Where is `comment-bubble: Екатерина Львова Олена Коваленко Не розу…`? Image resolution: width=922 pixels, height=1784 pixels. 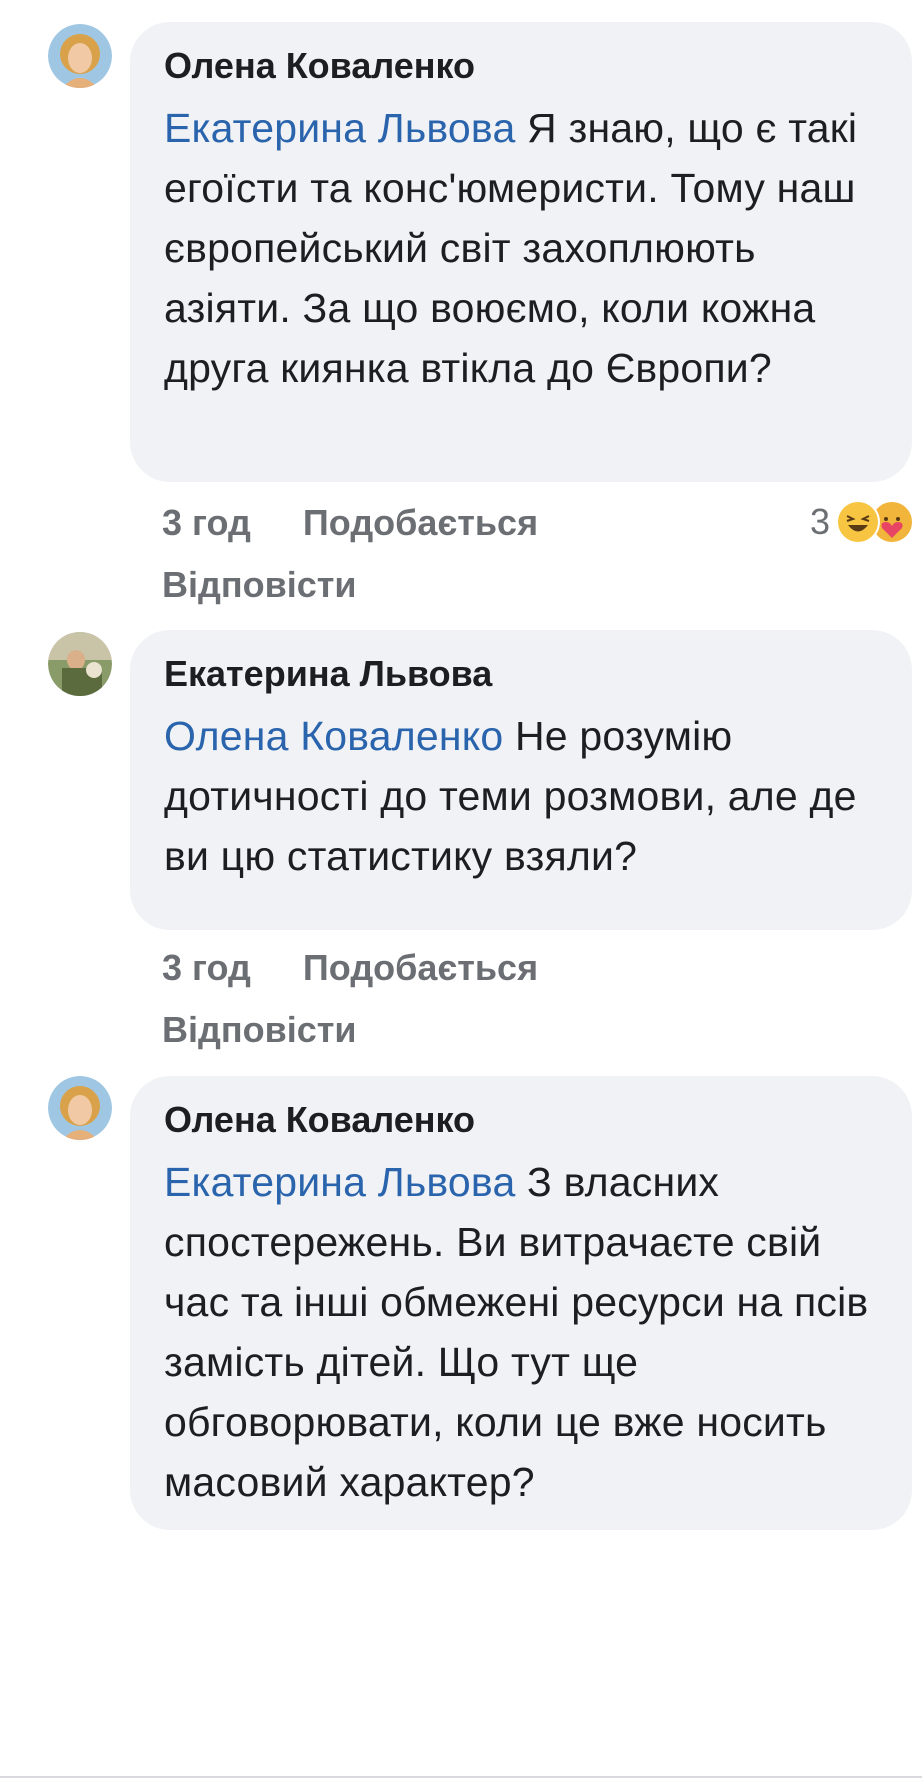
comment-bubble: Екатерина Львова Олена Коваленко Не розу… is located at coordinates (521, 780).